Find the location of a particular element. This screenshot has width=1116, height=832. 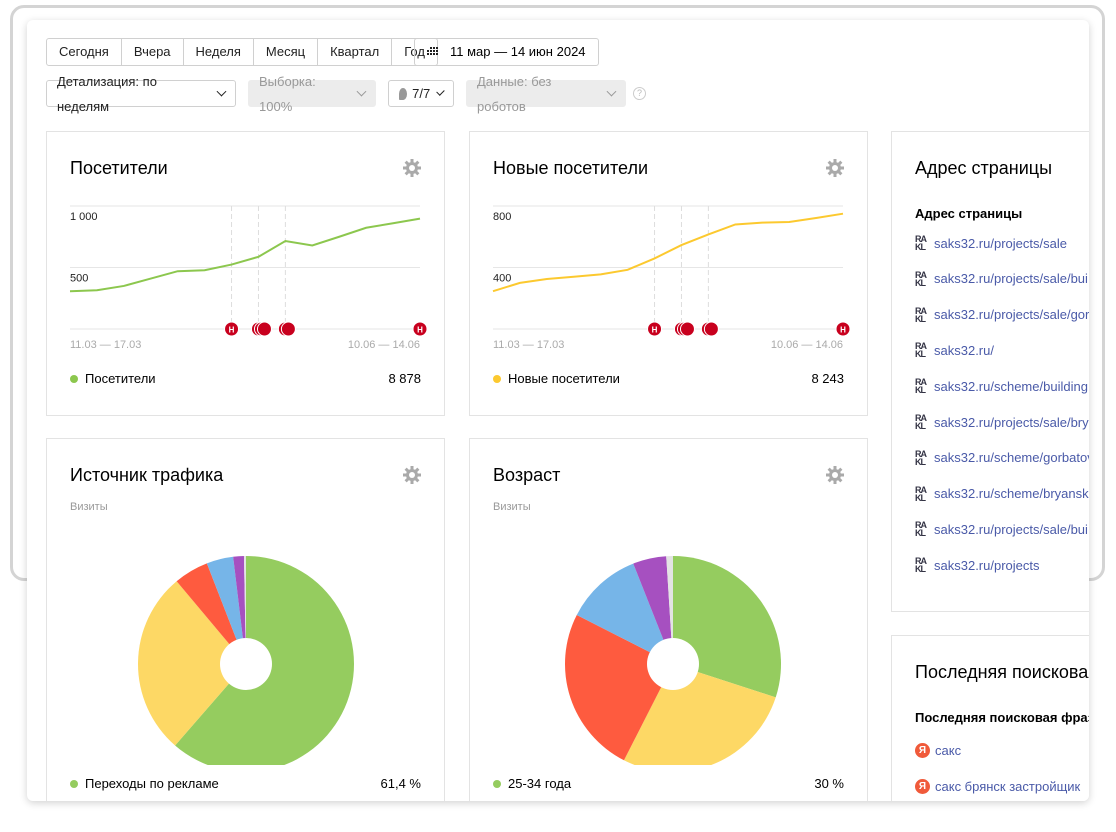

traffic-pie is located at coordinates (246, 660).